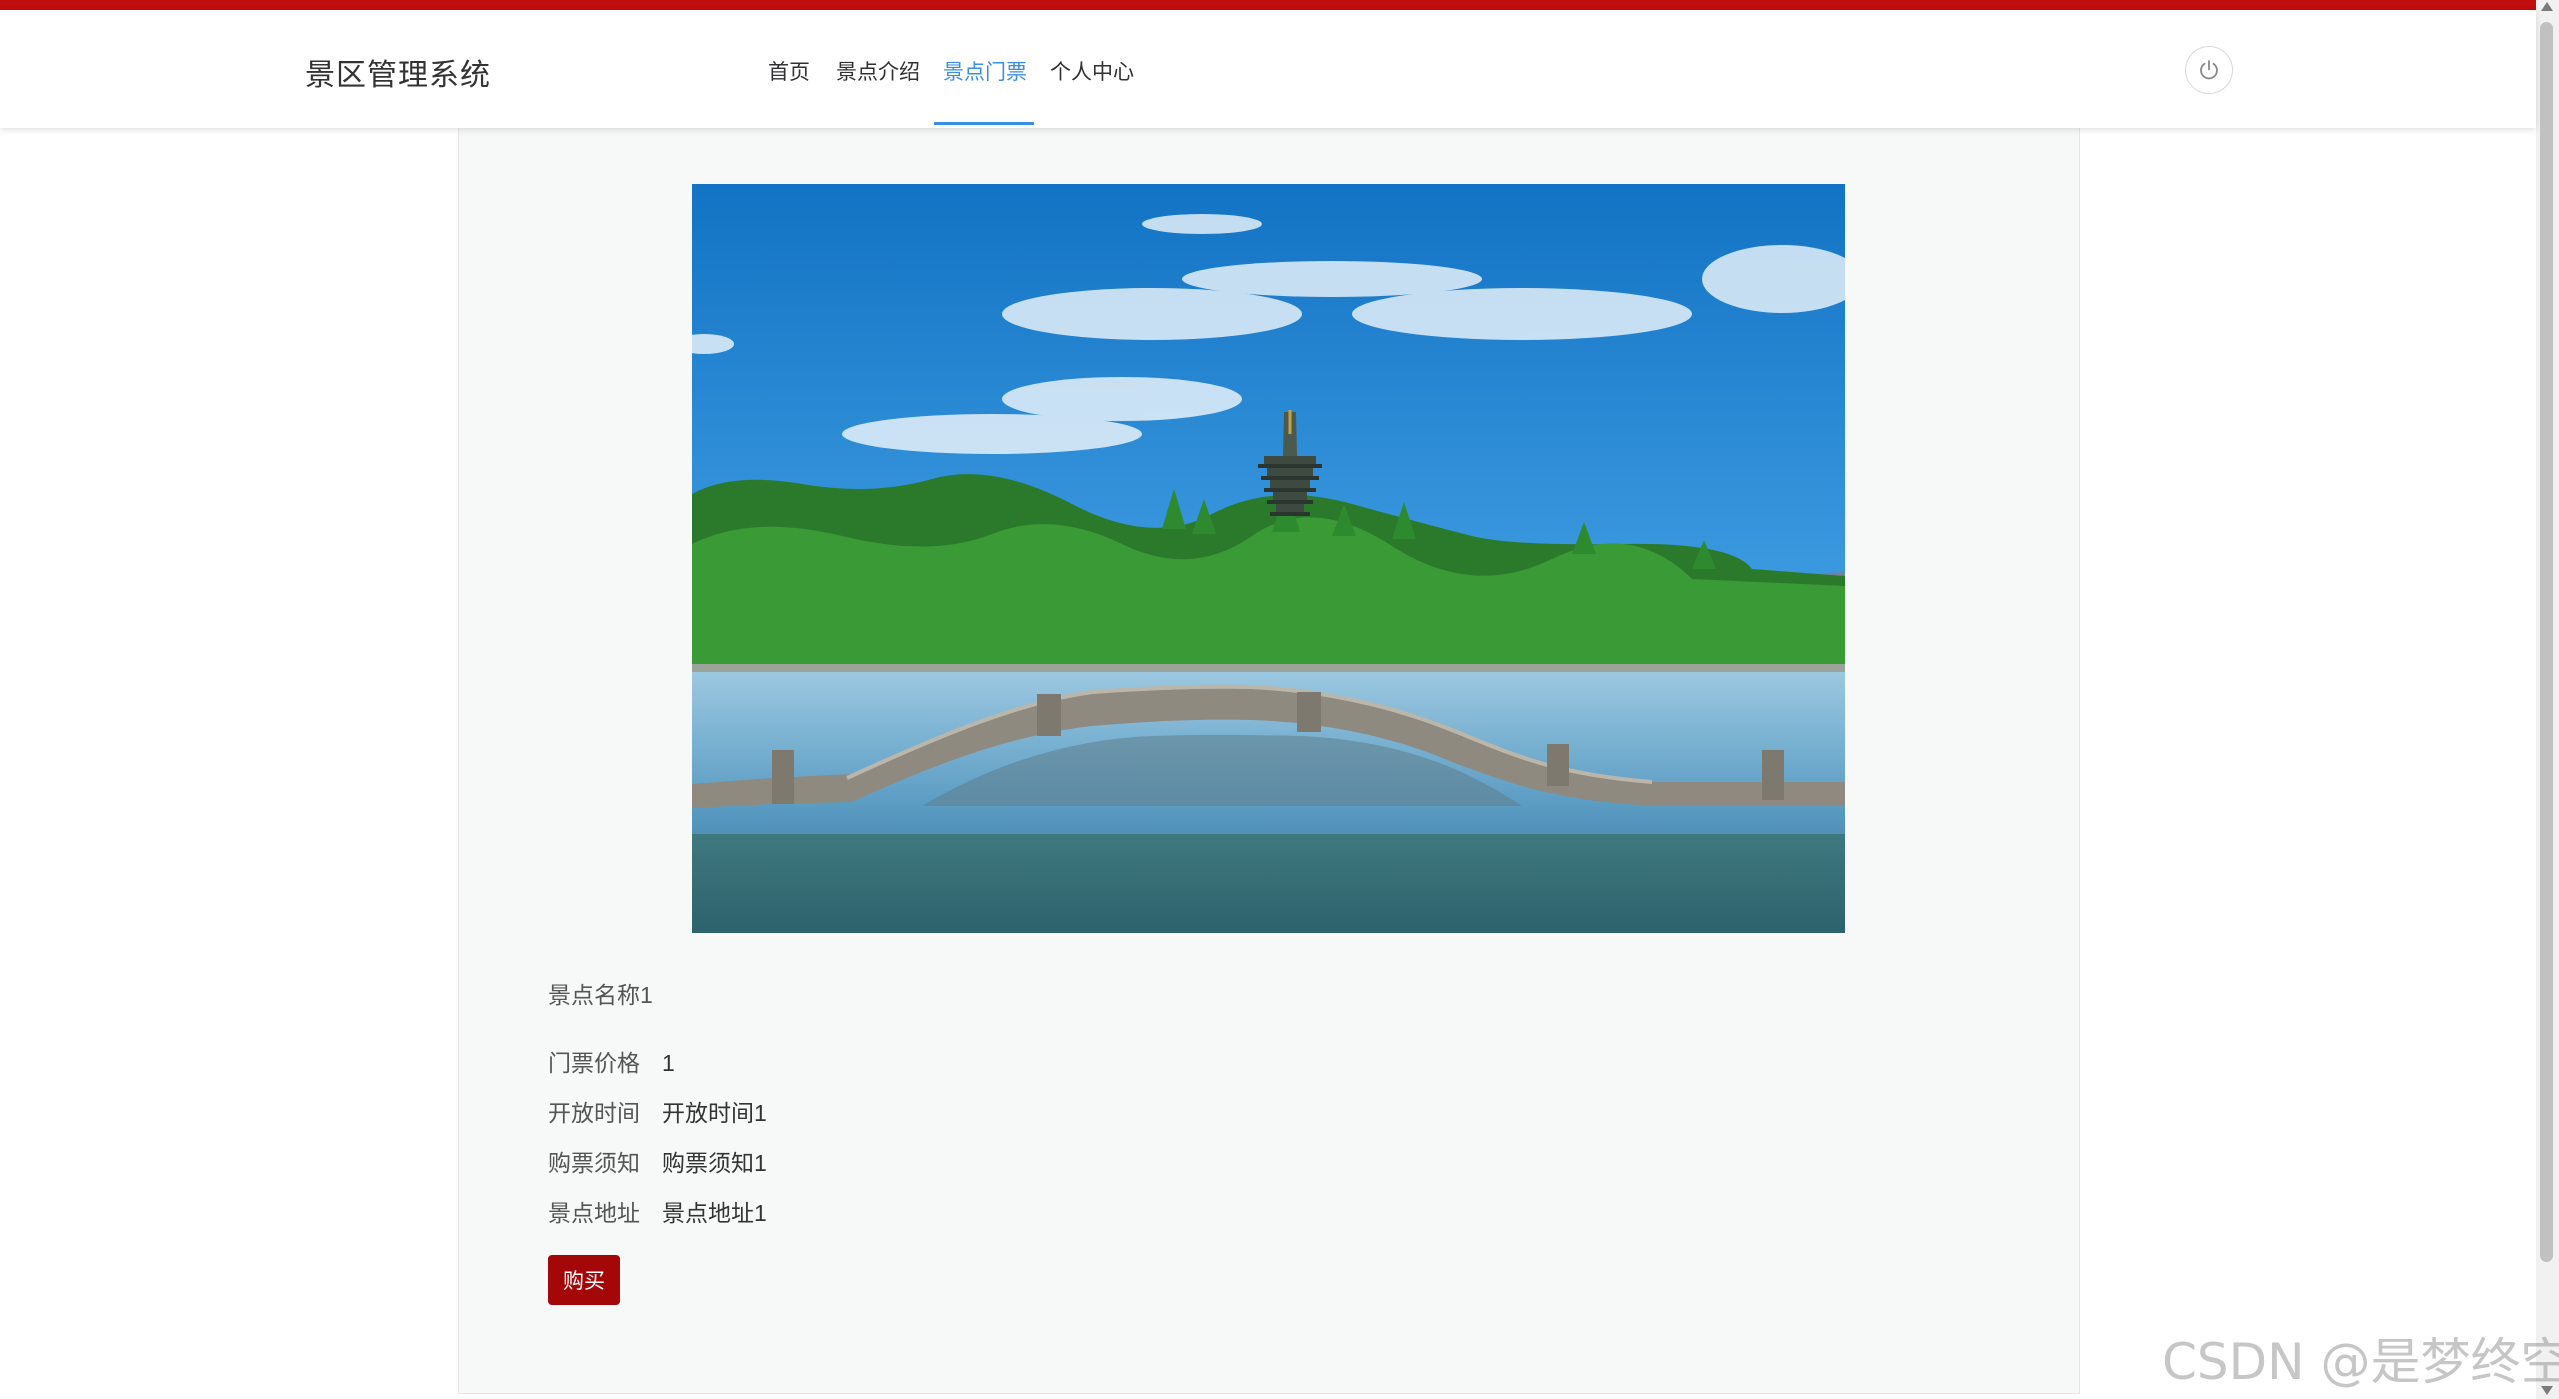  Describe the element at coordinates (2546, 642) in the screenshot. I see `scrollbar-thumb` at that location.